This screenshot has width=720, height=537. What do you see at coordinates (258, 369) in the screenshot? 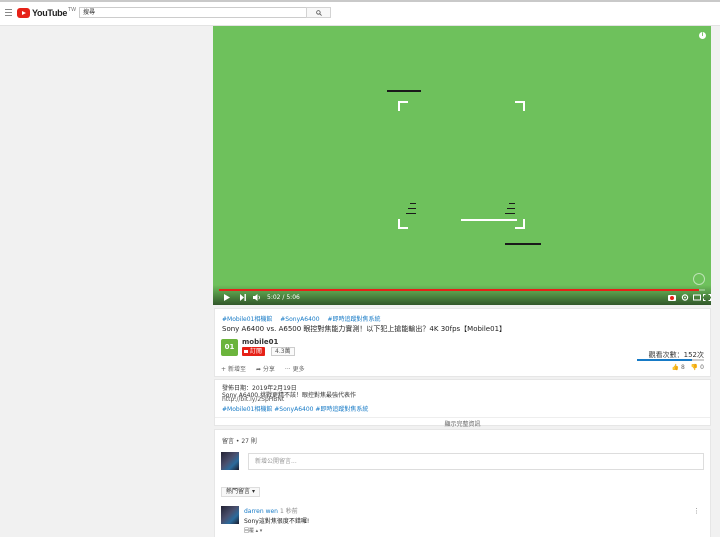
I see `share-icon: ➦` at bounding box center [258, 369].